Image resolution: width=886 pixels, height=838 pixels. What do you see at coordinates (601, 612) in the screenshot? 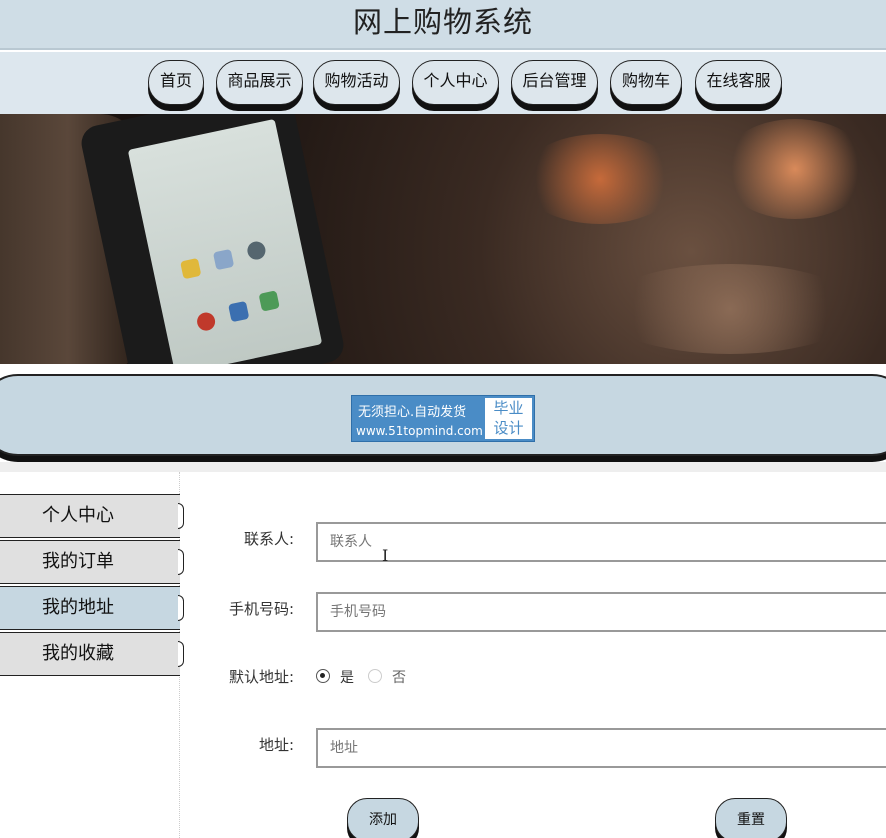
I see `phone-input` at bounding box center [601, 612].